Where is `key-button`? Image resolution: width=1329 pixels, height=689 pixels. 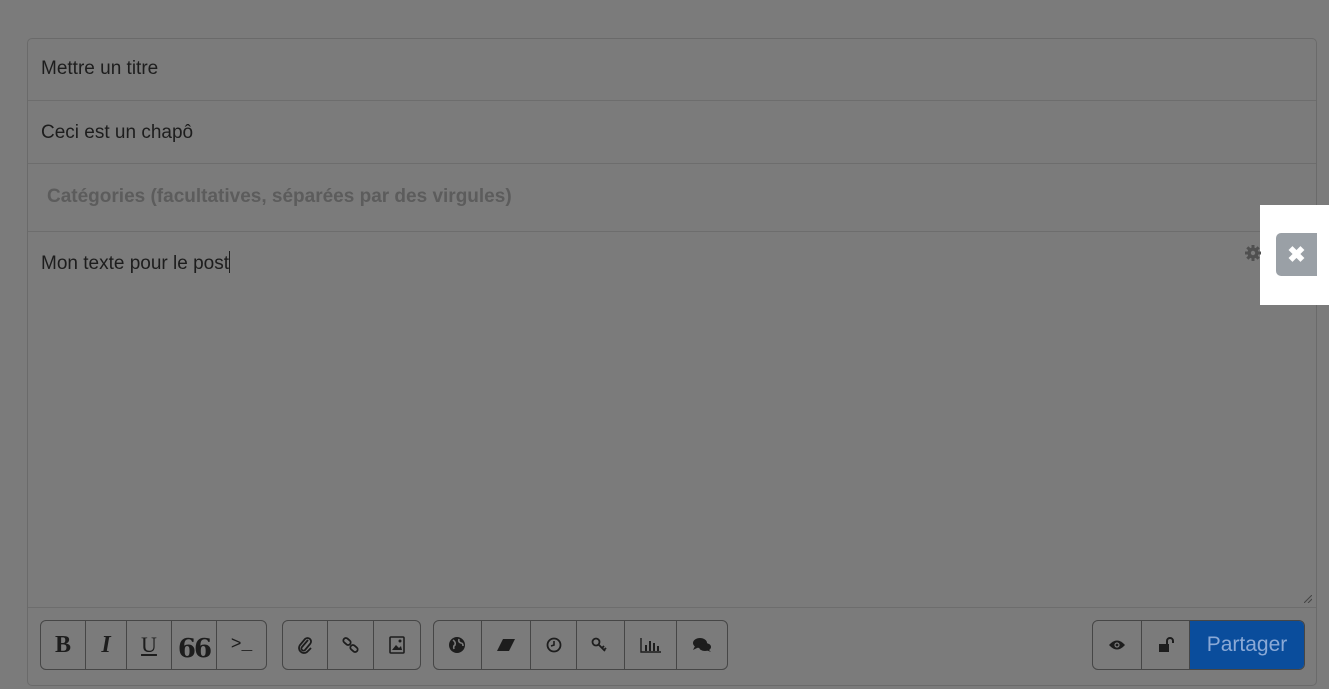
key-button is located at coordinates (601, 645).